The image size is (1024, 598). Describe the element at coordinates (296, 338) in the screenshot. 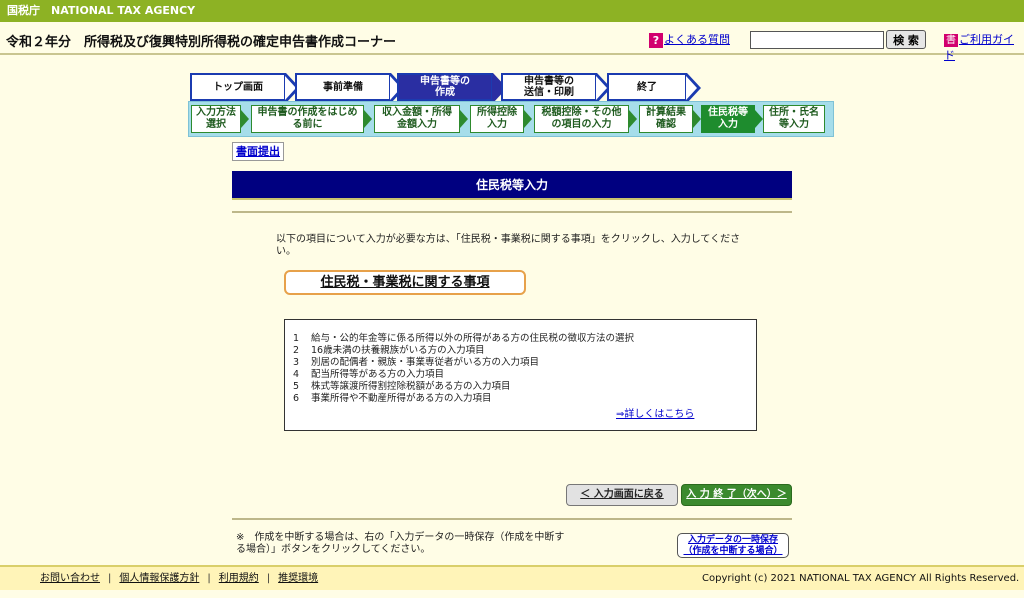

I see `item-number: 1` at that location.